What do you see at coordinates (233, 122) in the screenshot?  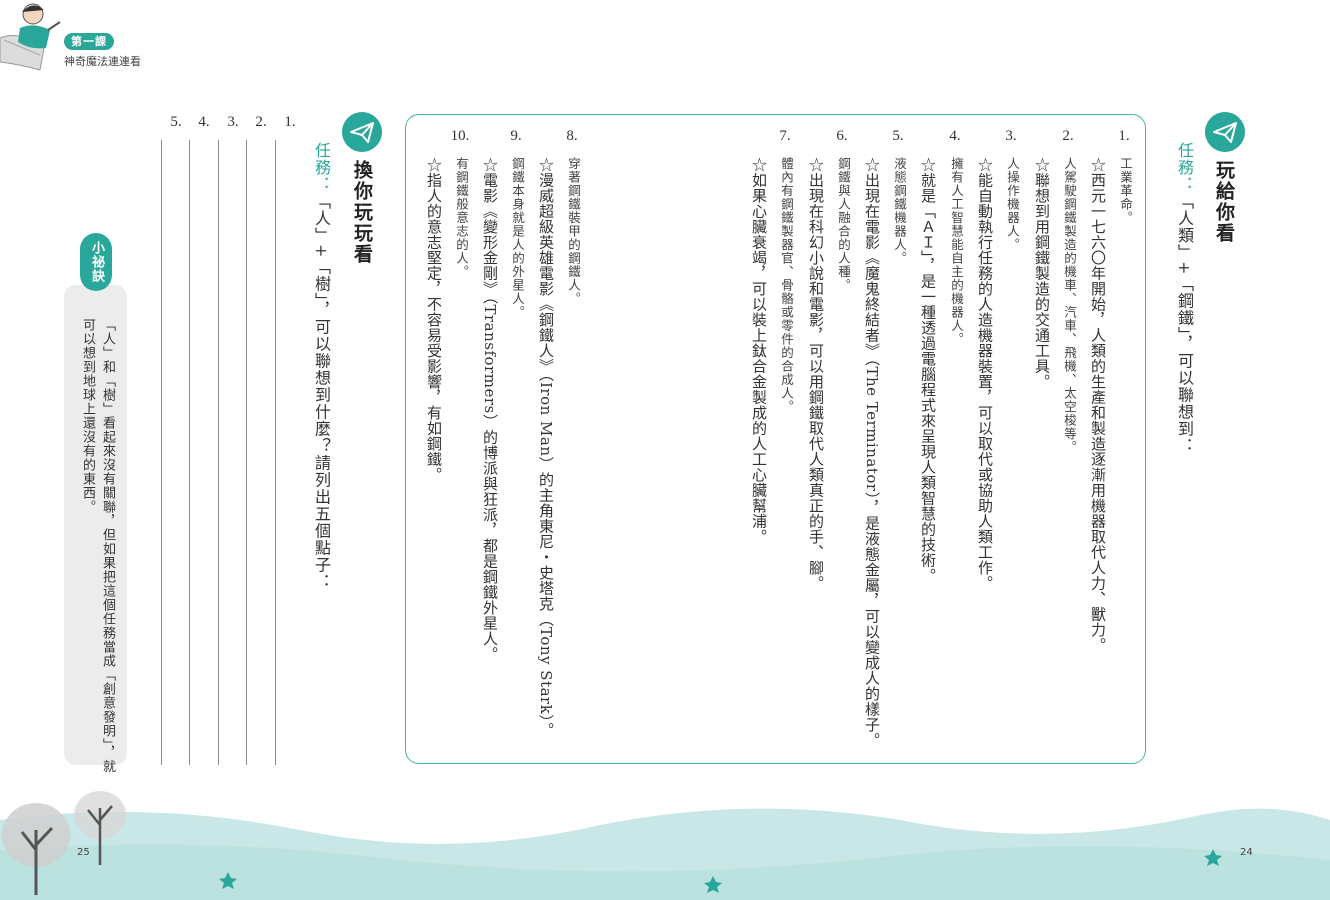 I see `answer-number: 3.` at bounding box center [233, 122].